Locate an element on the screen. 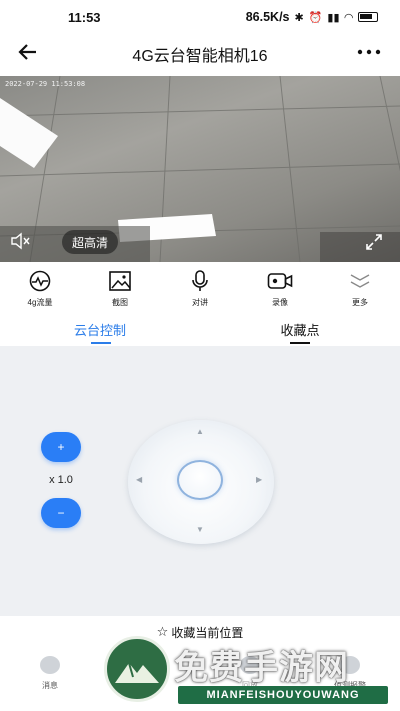  arrow-left-icon: ◀ is located at coordinates (139, 480).